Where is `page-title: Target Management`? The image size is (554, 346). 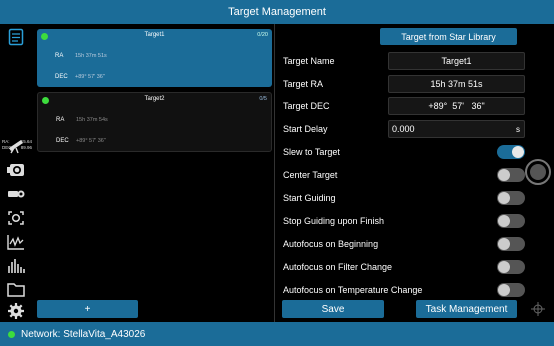 page-title: Target Management is located at coordinates (277, 12).